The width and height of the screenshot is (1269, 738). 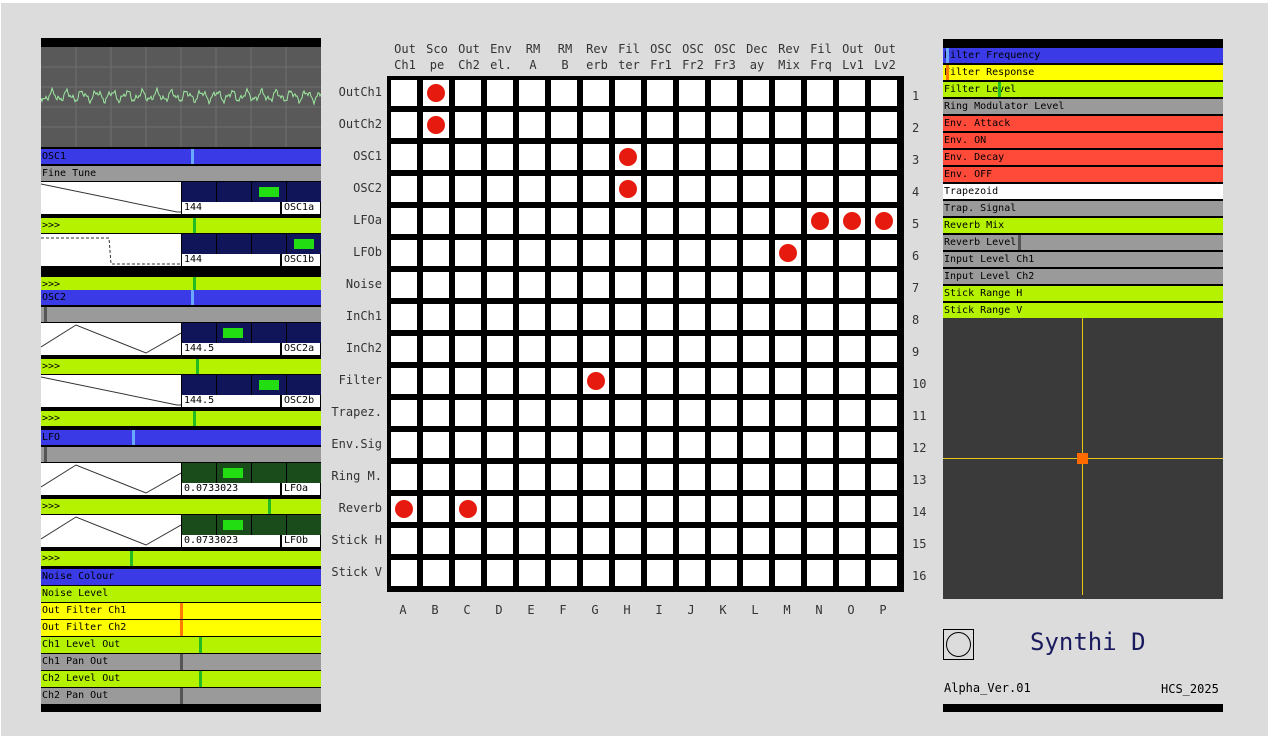 What do you see at coordinates (181, 173) in the screenshot?
I see `row-fine-tune-1: Fine Tune` at bounding box center [181, 173].